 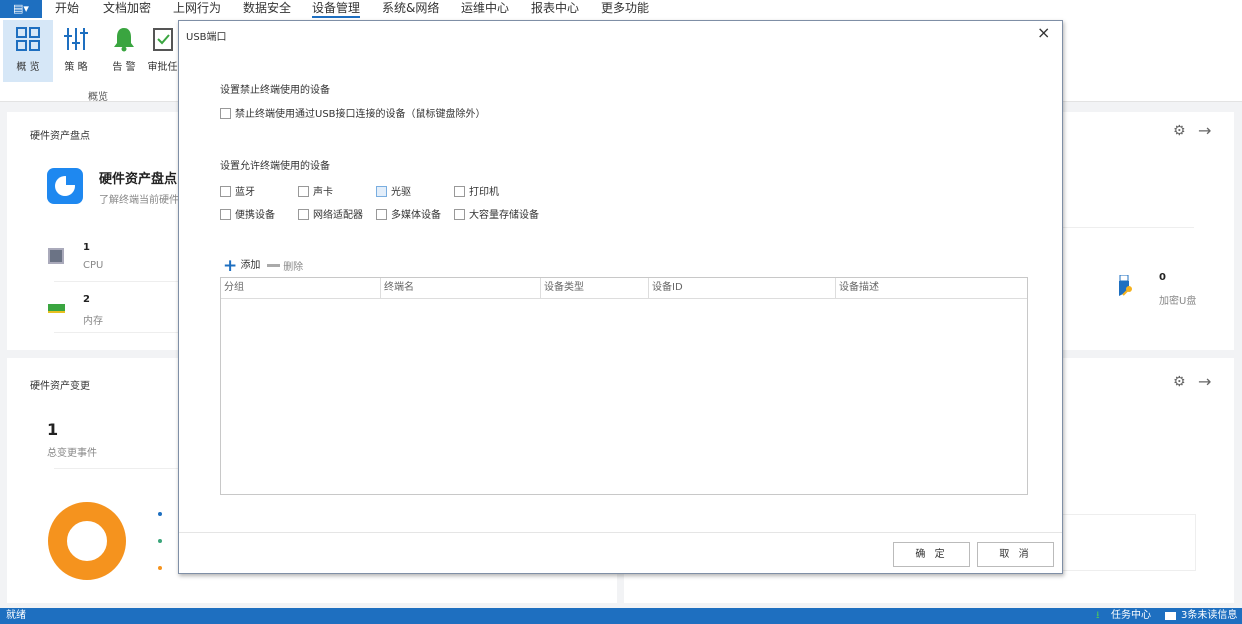 I want to click on message-icon, so click(x=1170, y=616).